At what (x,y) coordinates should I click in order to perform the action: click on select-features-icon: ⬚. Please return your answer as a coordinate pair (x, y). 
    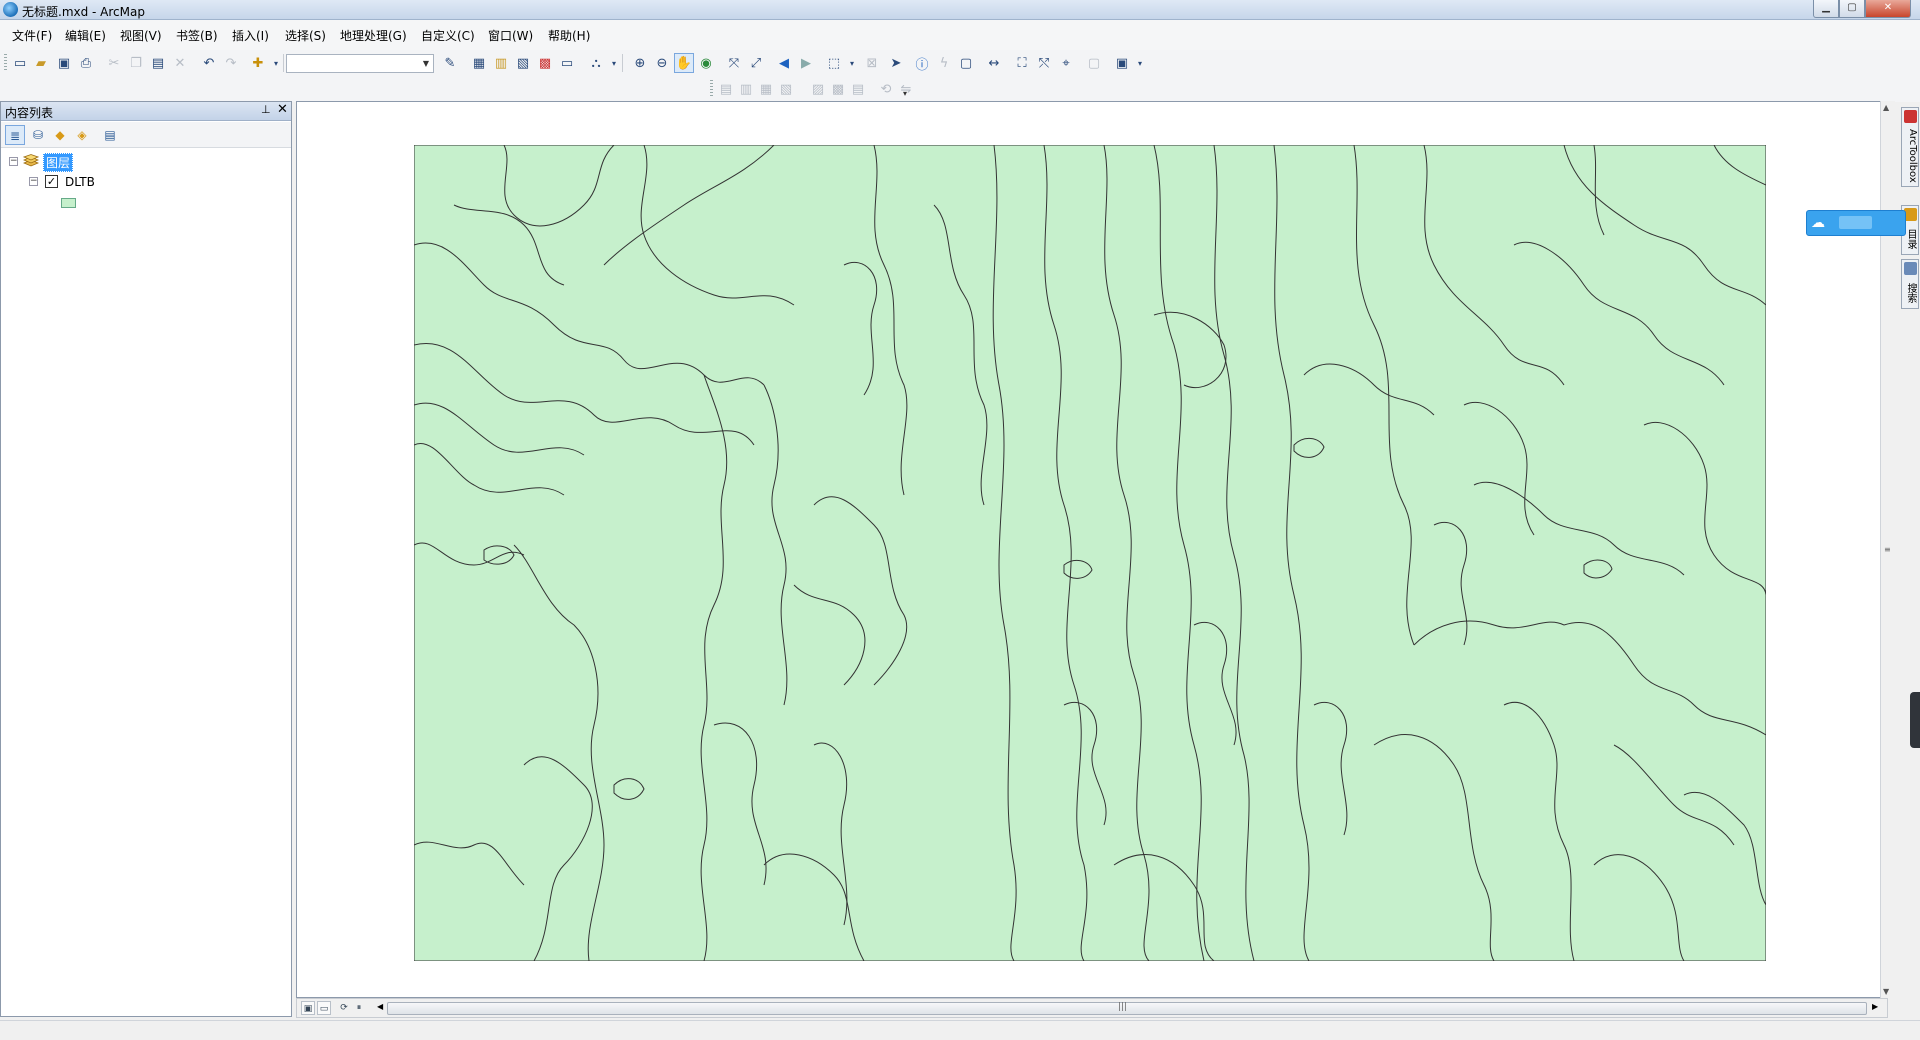
    Looking at the image, I should click on (834, 63).